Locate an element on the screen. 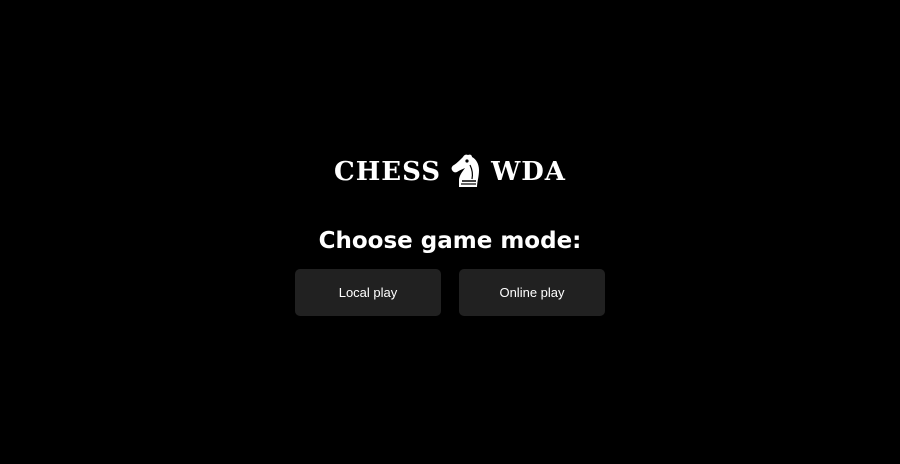  logo-text-chess: CHESS is located at coordinates (388, 172).